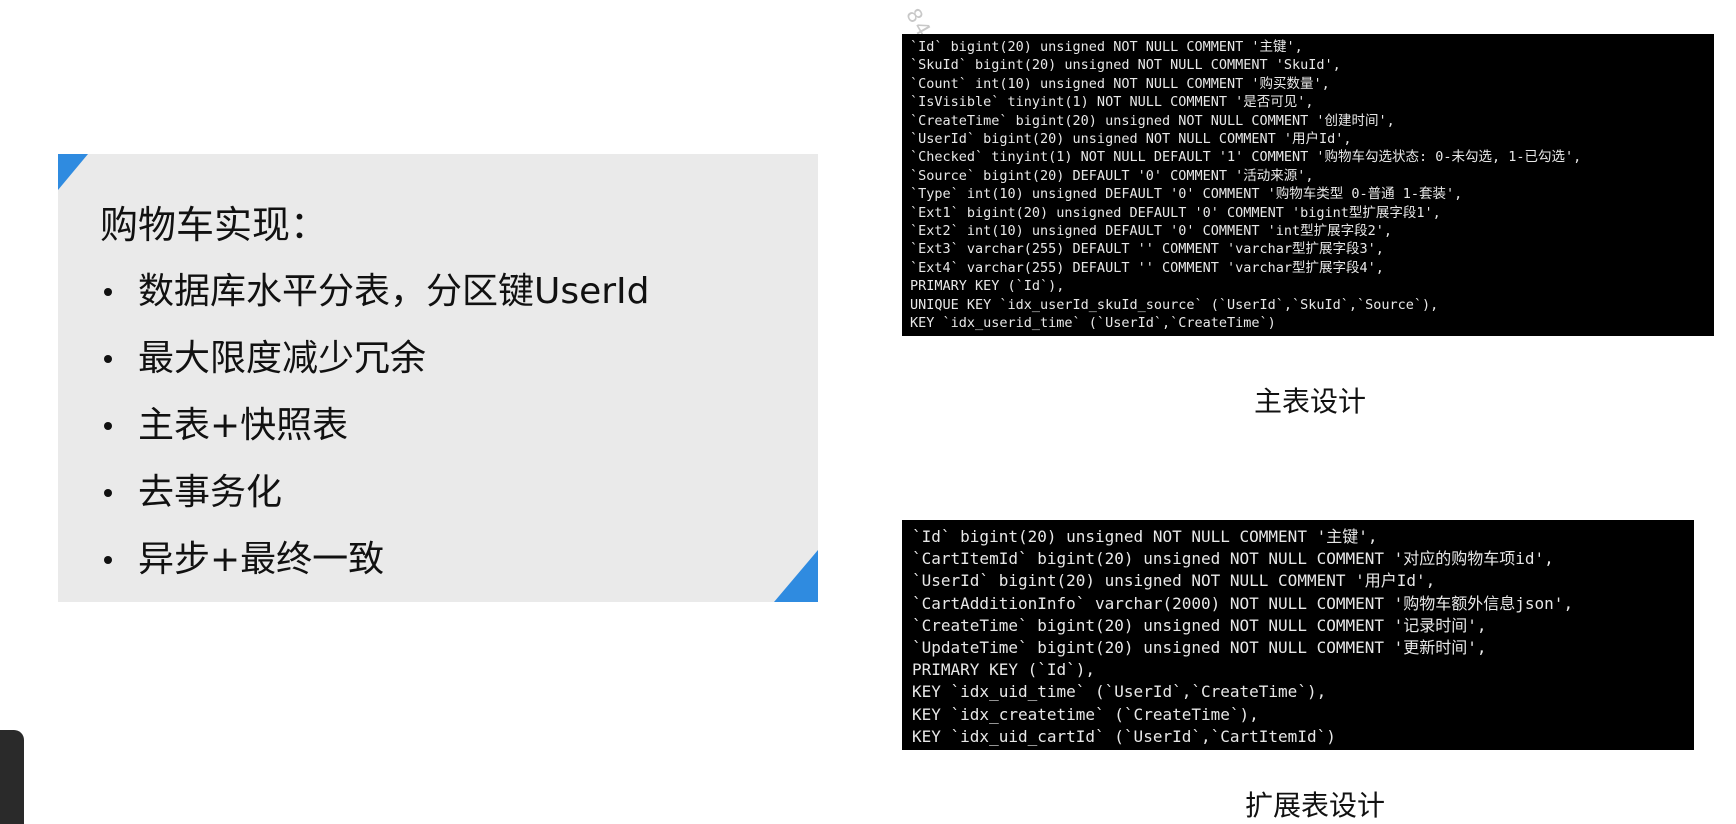 The height and width of the screenshot is (824, 1736). I want to click on slide-title: 购物车实现：, so click(214, 225).